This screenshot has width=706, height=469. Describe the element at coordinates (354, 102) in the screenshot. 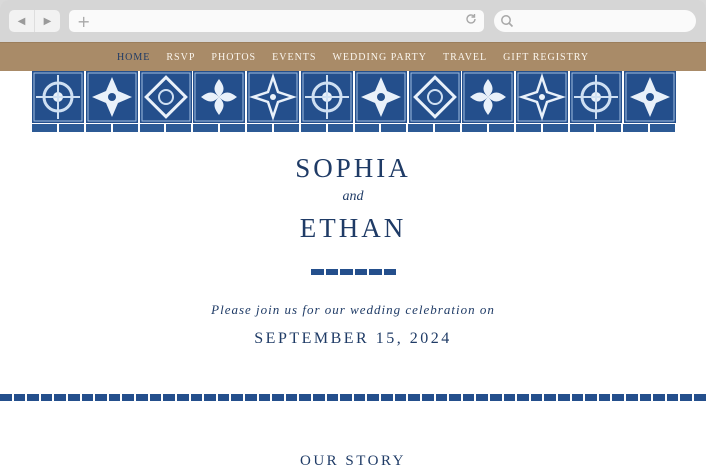

I see `tile-border-decoration` at that location.